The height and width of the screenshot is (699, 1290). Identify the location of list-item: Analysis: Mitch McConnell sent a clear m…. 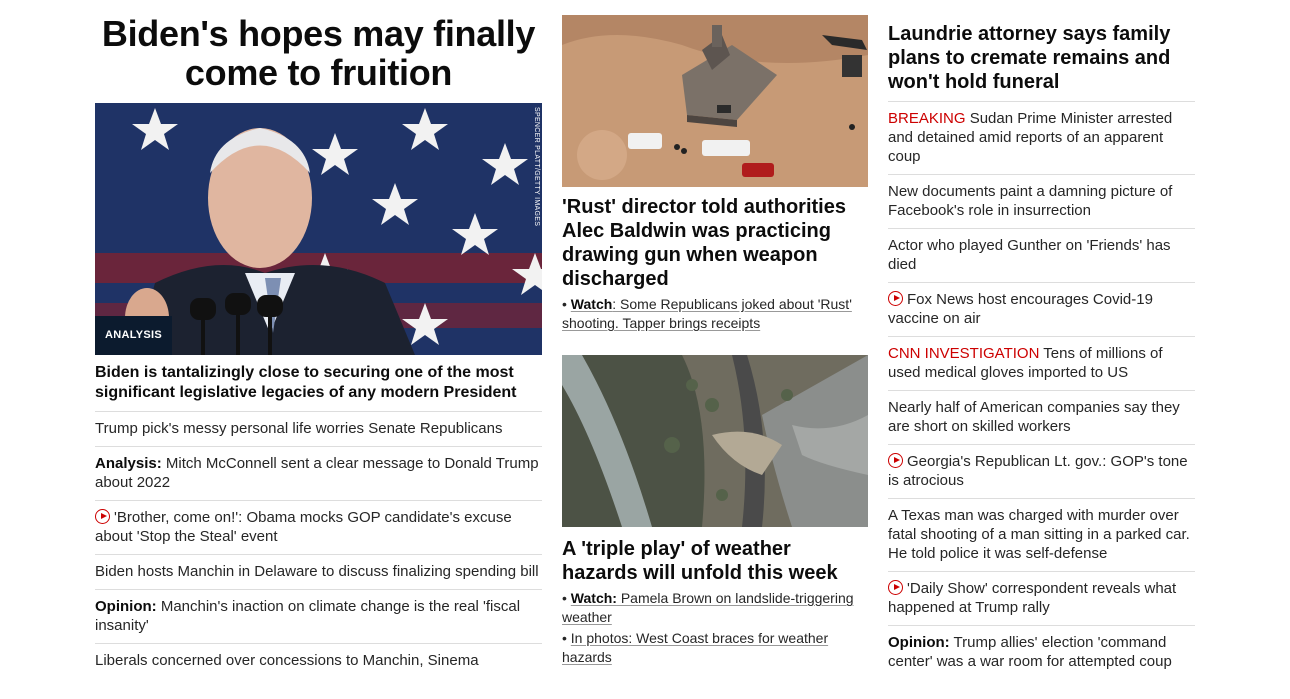
(318, 474).